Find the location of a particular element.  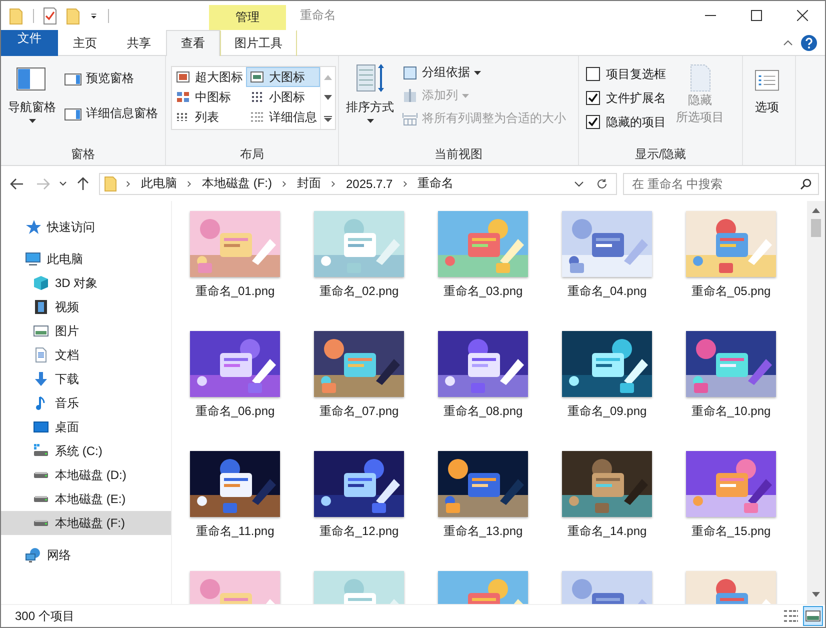

nav-item: 系统 (C:) is located at coordinates (86, 451).